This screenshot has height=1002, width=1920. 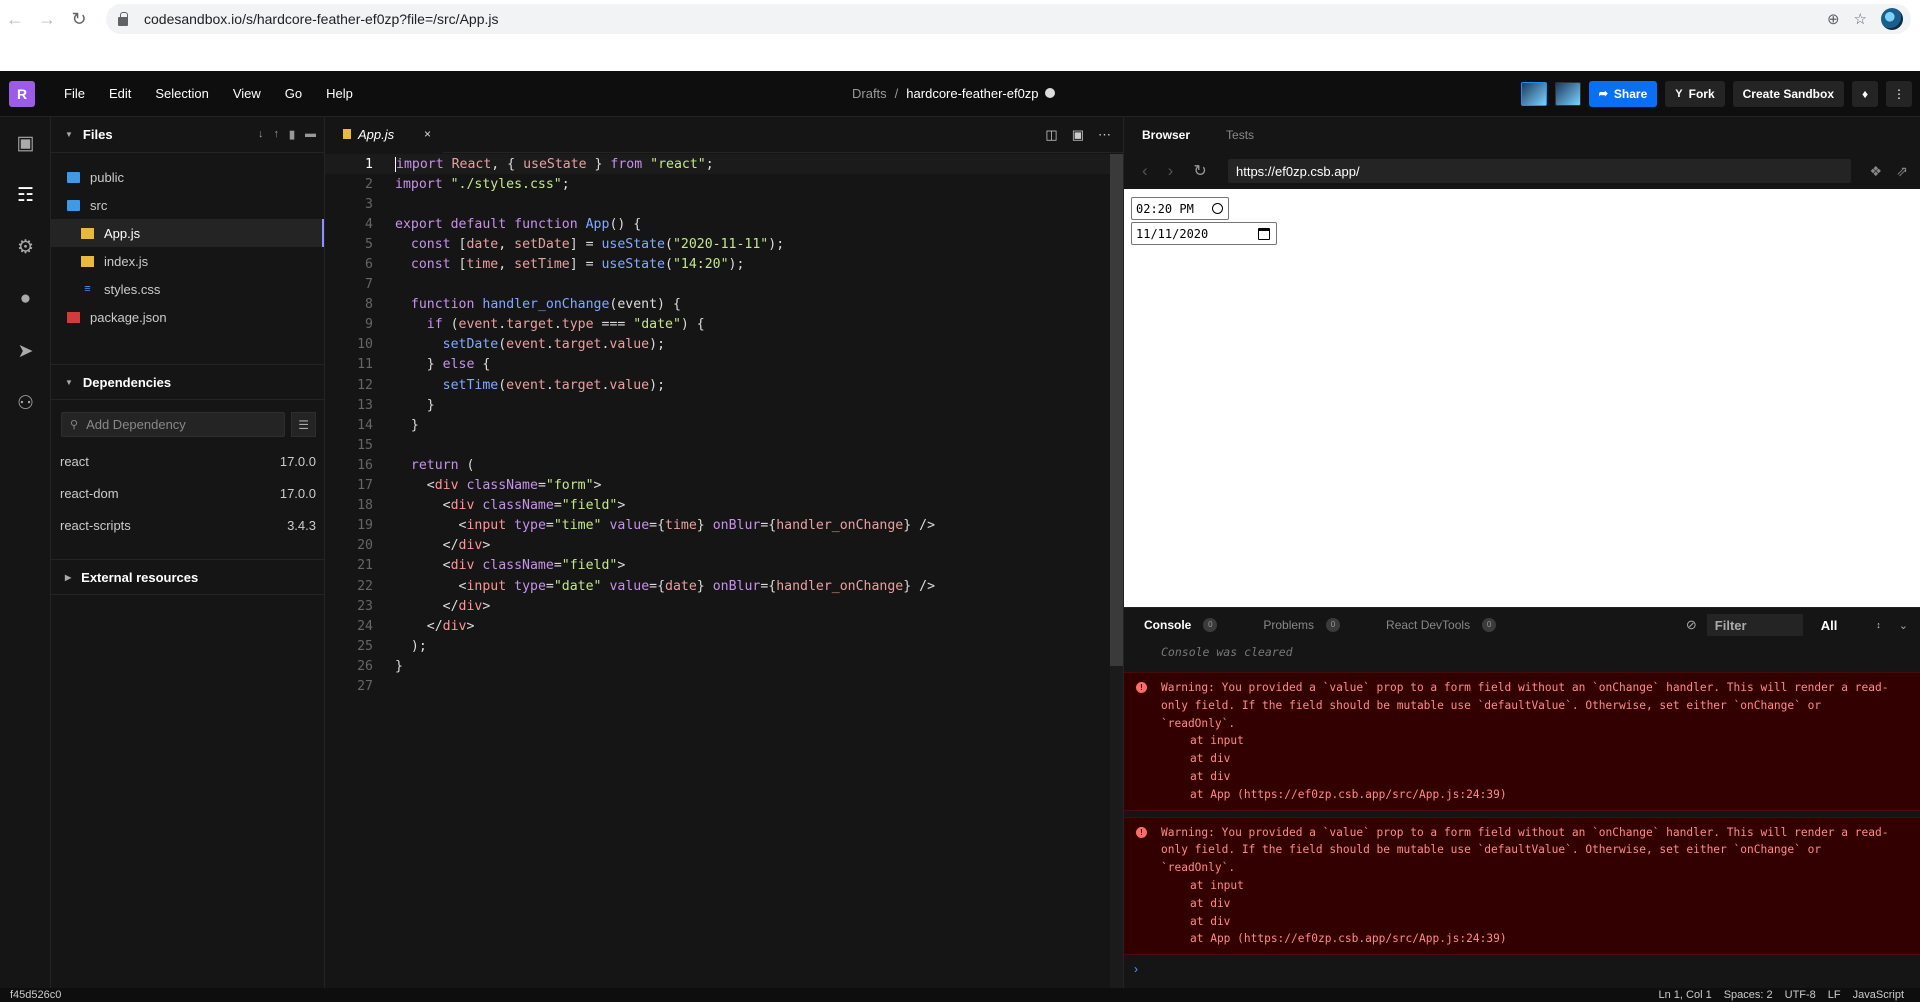 What do you see at coordinates (427, 134) in the screenshot?
I see `close-icon: ×` at bounding box center [427, 134].